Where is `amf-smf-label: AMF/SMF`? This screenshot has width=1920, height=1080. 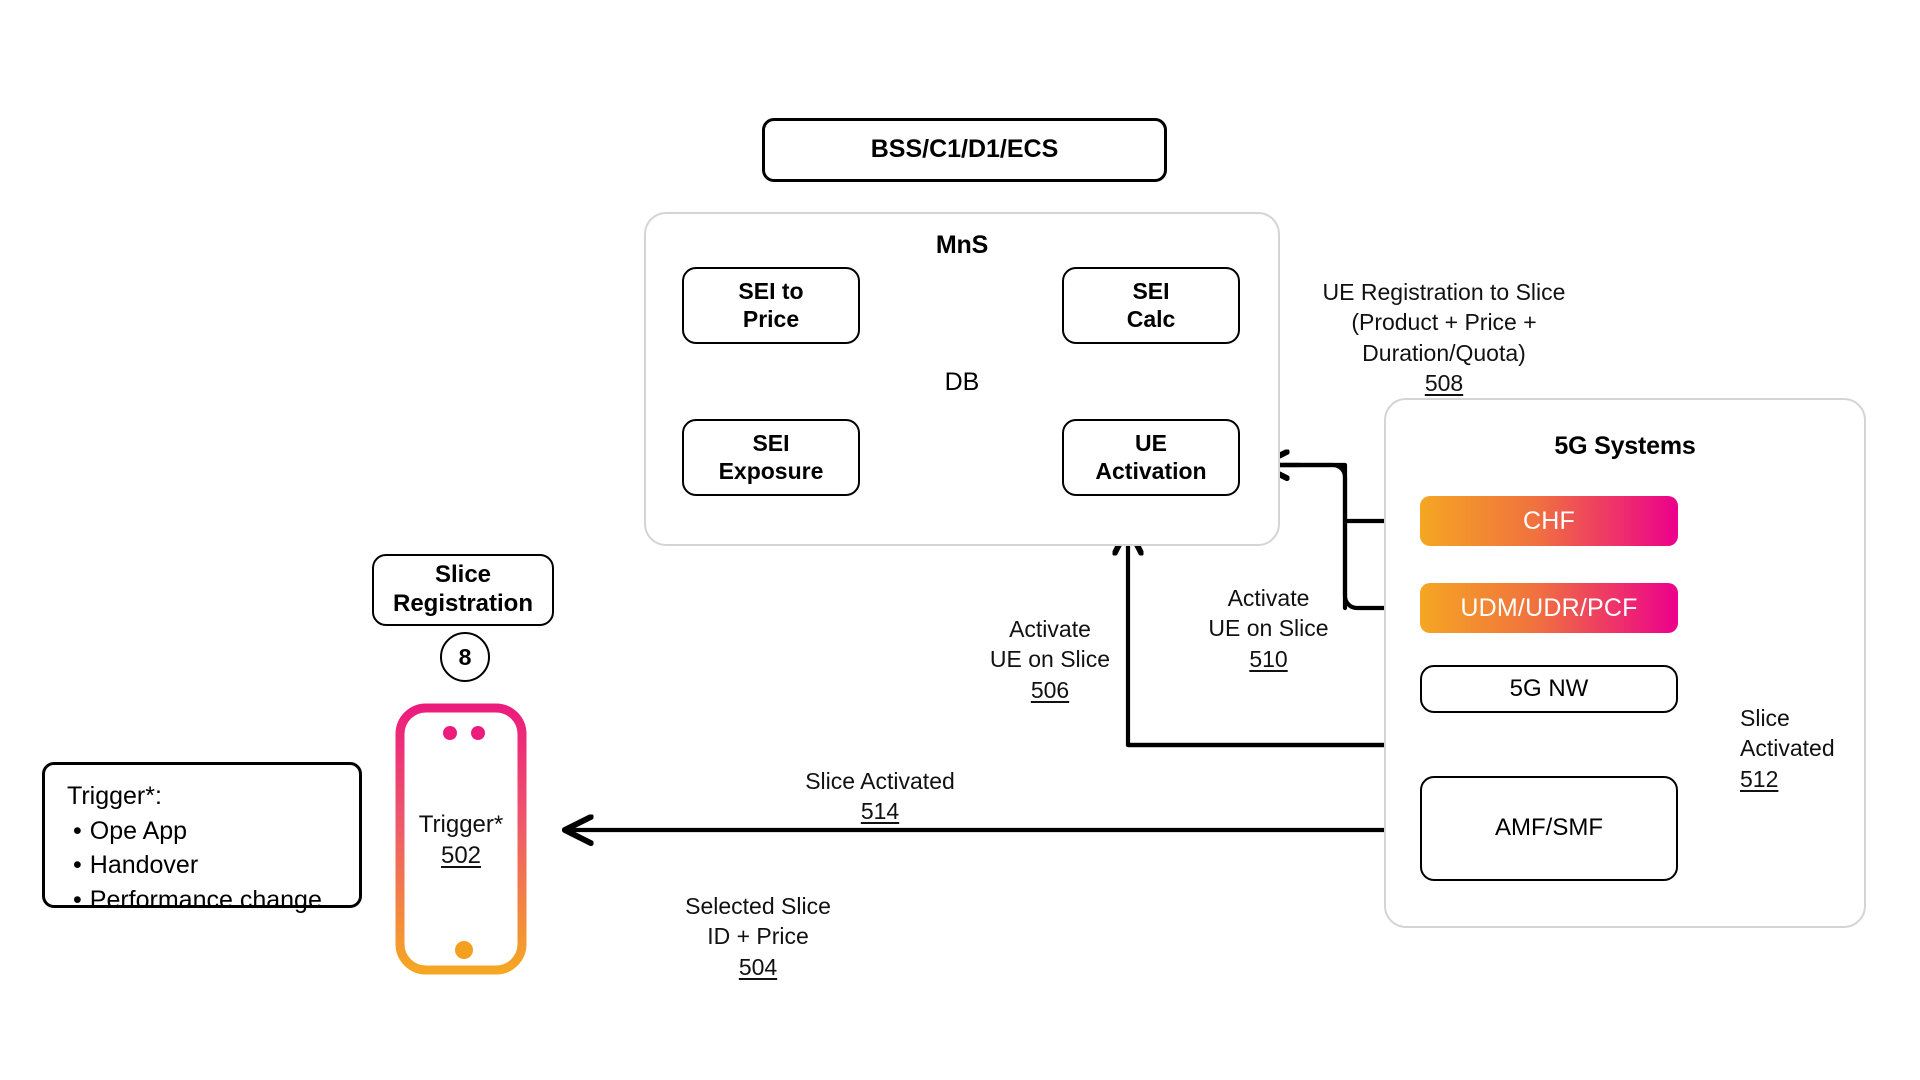
amf-smf-label: AMF/SMF is located at coordinates (1549, 828).